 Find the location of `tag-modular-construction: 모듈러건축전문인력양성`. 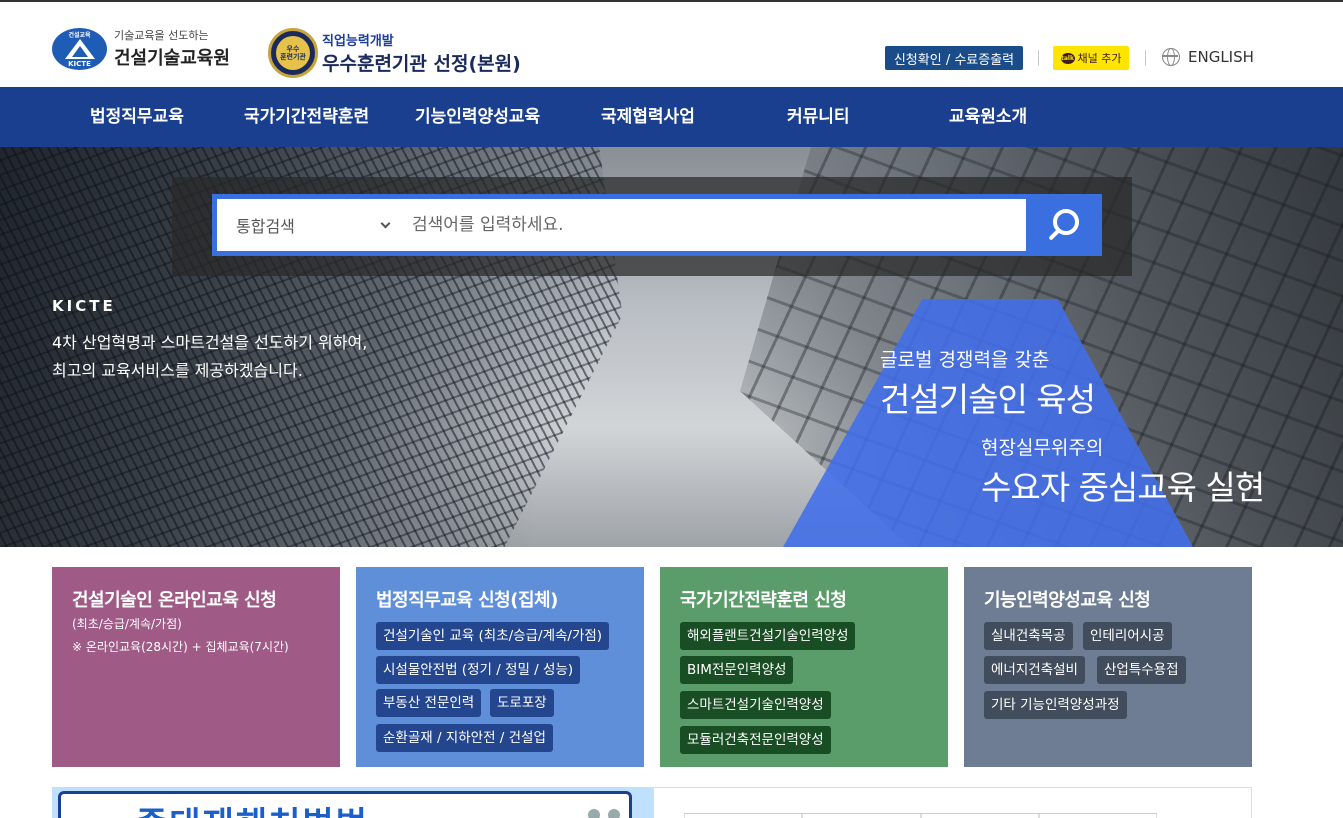

tag-modular-construction: 모듈러건축전문인력양성 is located at coordinates (755, 740).